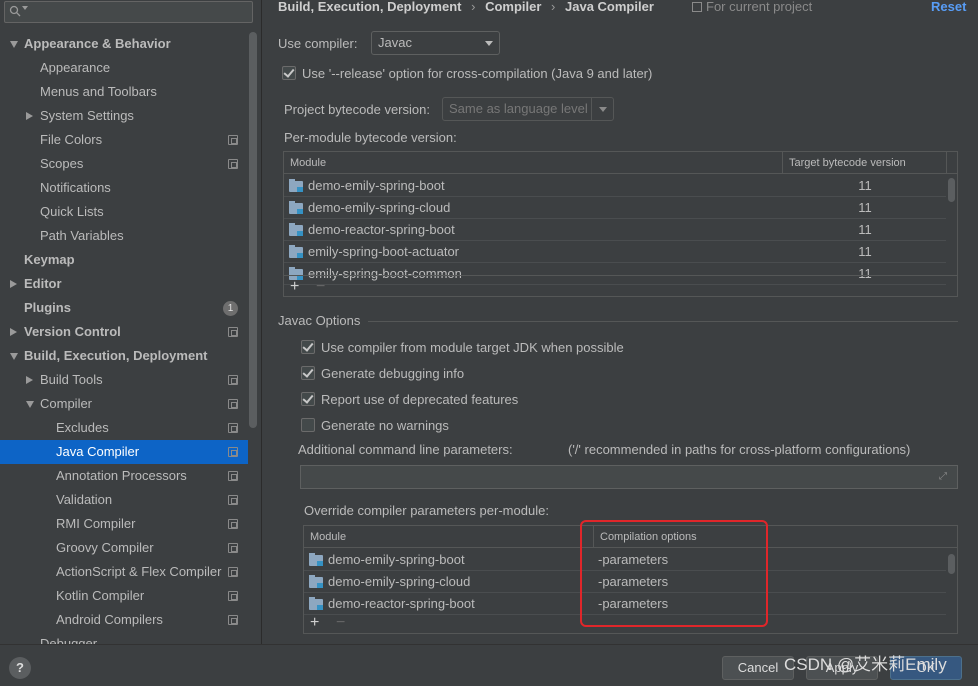 The height and width of the screenshot is (686, 978). What do you see at coordinates (513, 7) in the screenshot?
I see `breadcrumb-item: Compiler` at bounding box center [513, 7].